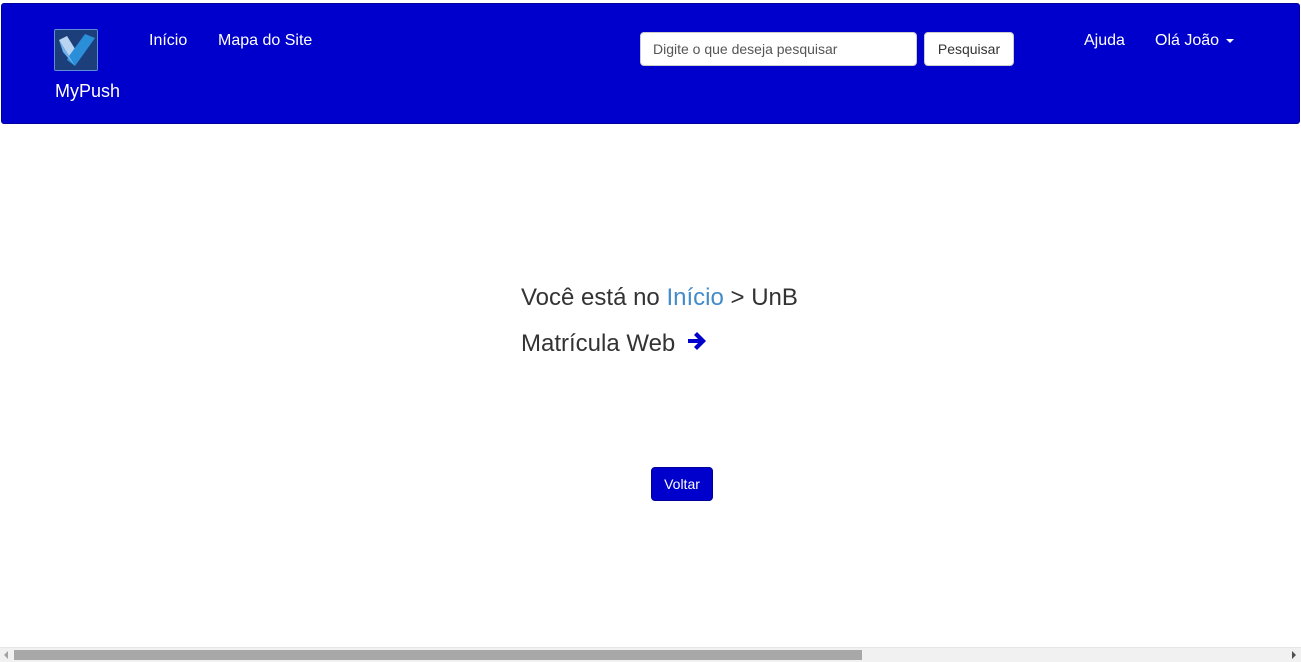  I want to click on help-link: Ajuda, so click(1104, 41).